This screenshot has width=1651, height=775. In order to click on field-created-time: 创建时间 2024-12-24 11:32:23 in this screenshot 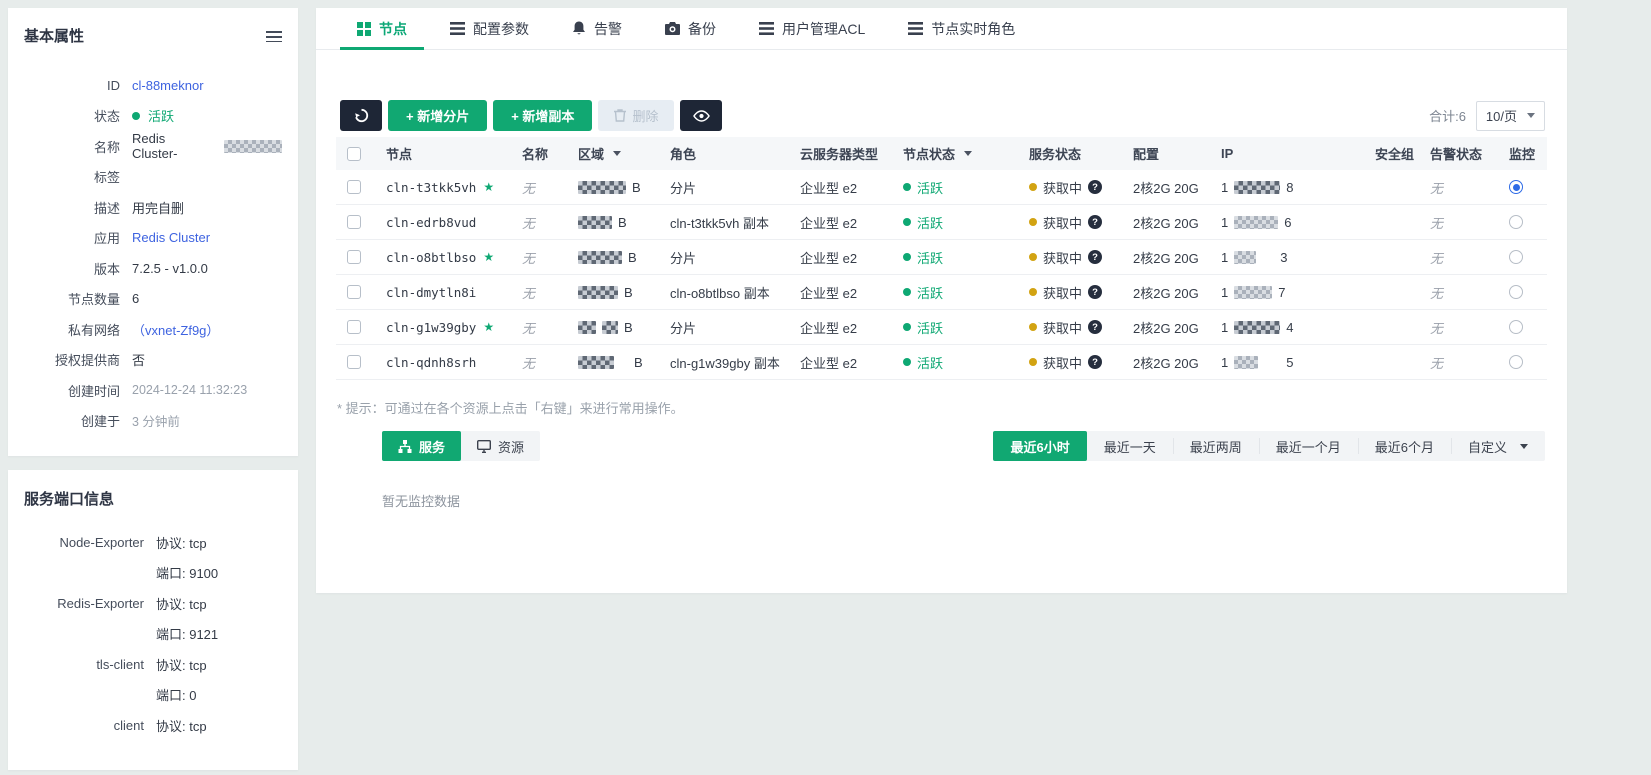, I will do `click(157, 391)`.